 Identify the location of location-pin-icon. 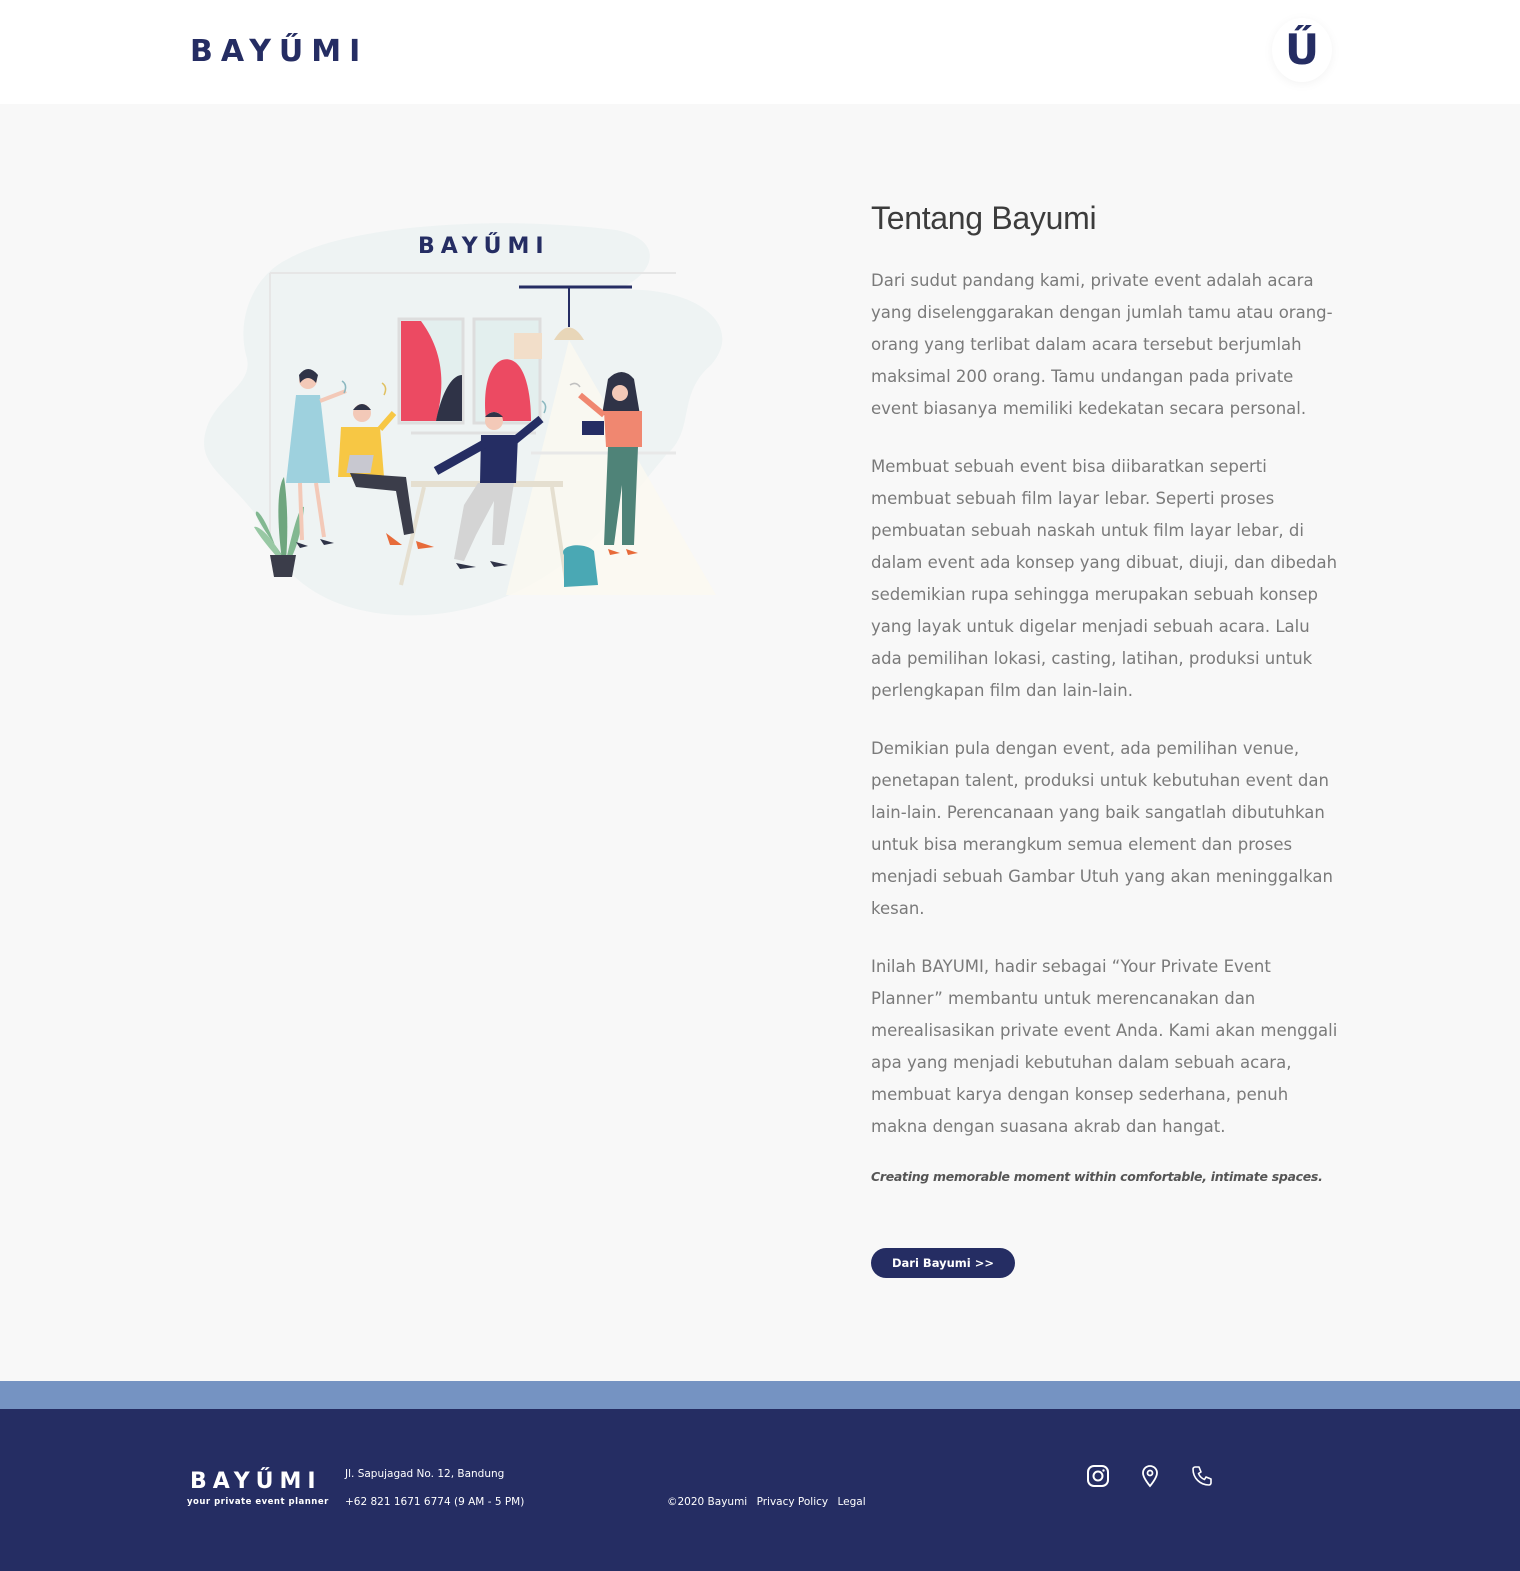
(1150, 1476).